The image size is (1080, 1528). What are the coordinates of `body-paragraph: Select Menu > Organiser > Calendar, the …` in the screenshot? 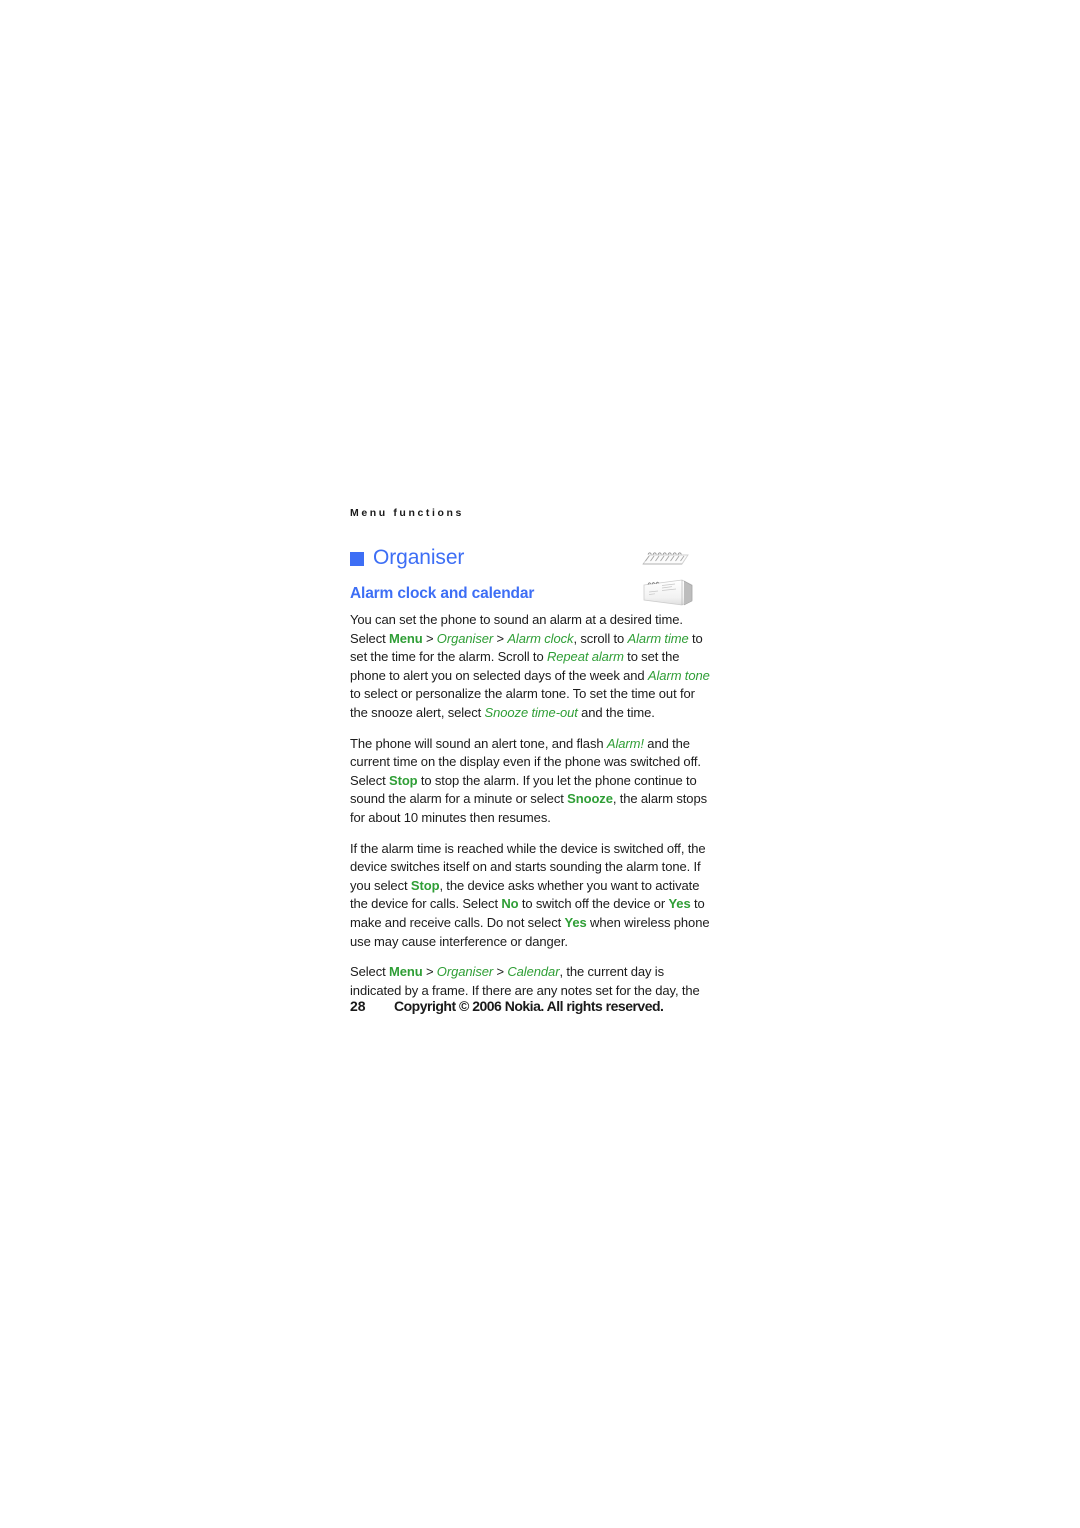 It's located at (525, 981).